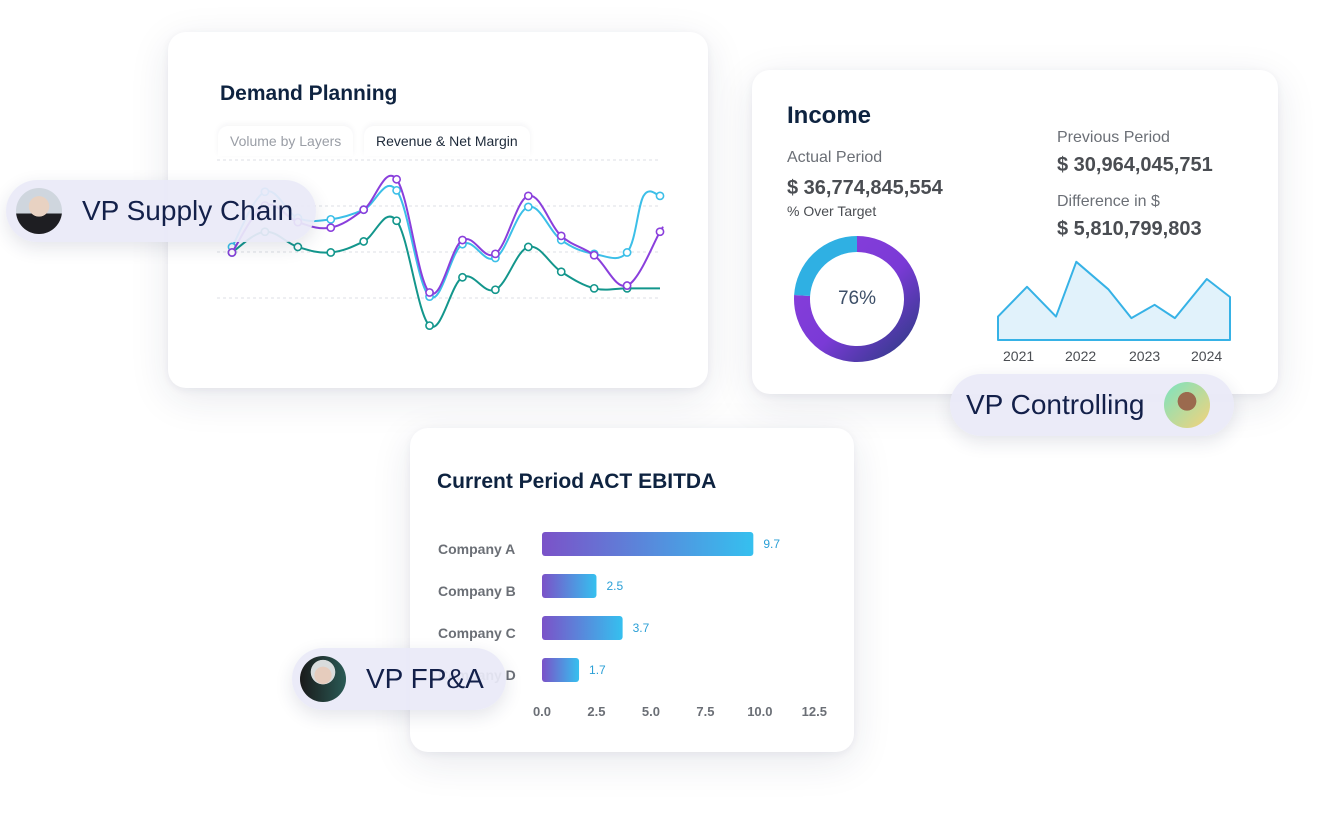 This screenshot has width=1328, height=838. Describe the element at coordinates (596, 711) in the screenshot. I see `x-tick-label: 2.5` at that location.